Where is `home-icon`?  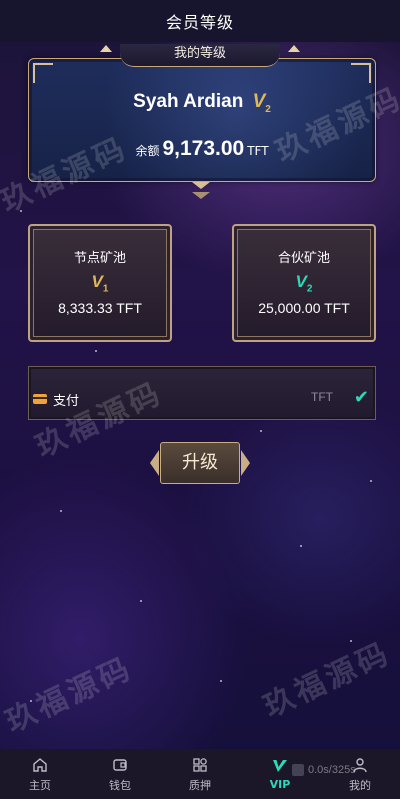 home-icon is located at coordinates (40, 765).